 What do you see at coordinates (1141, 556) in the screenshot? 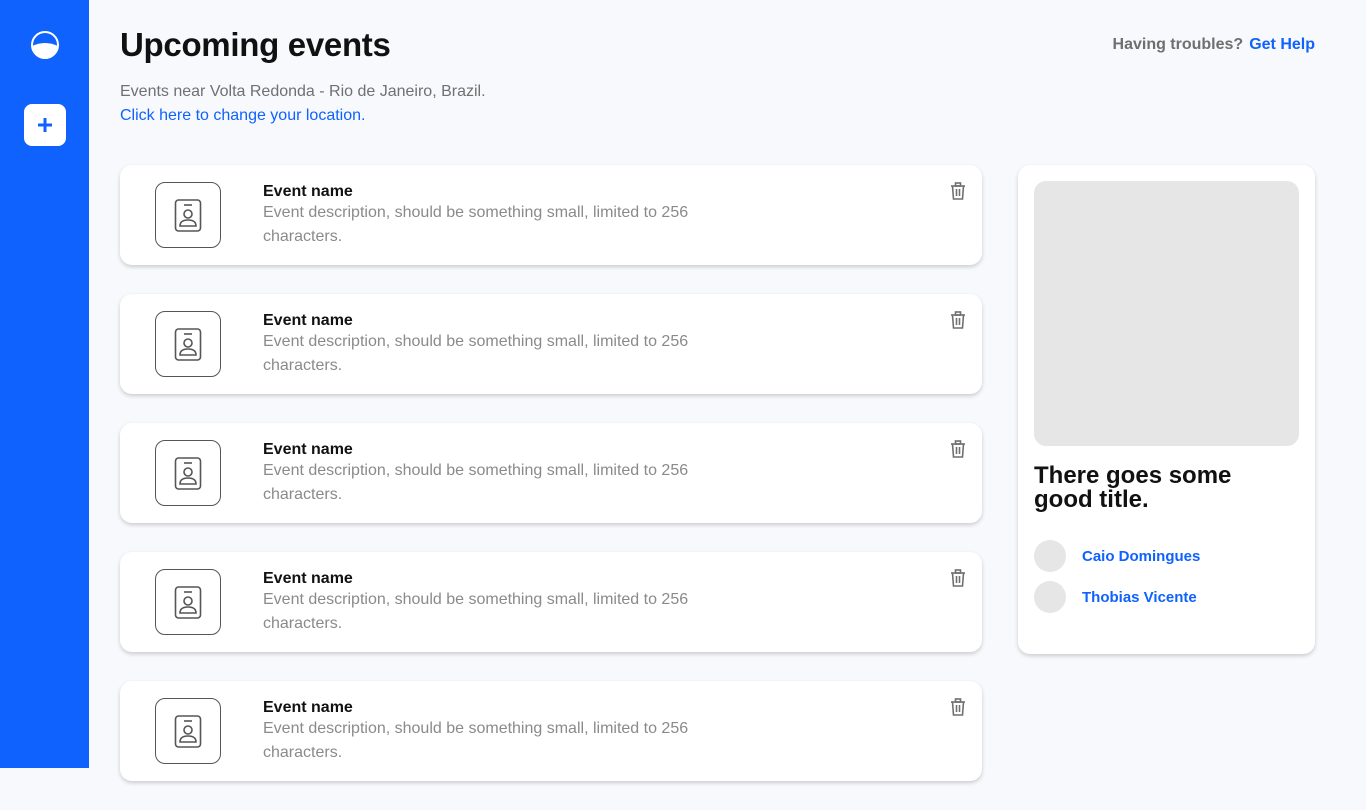
I see `person-name-link: Caio Domingues` at bounding box center [1141, 556].